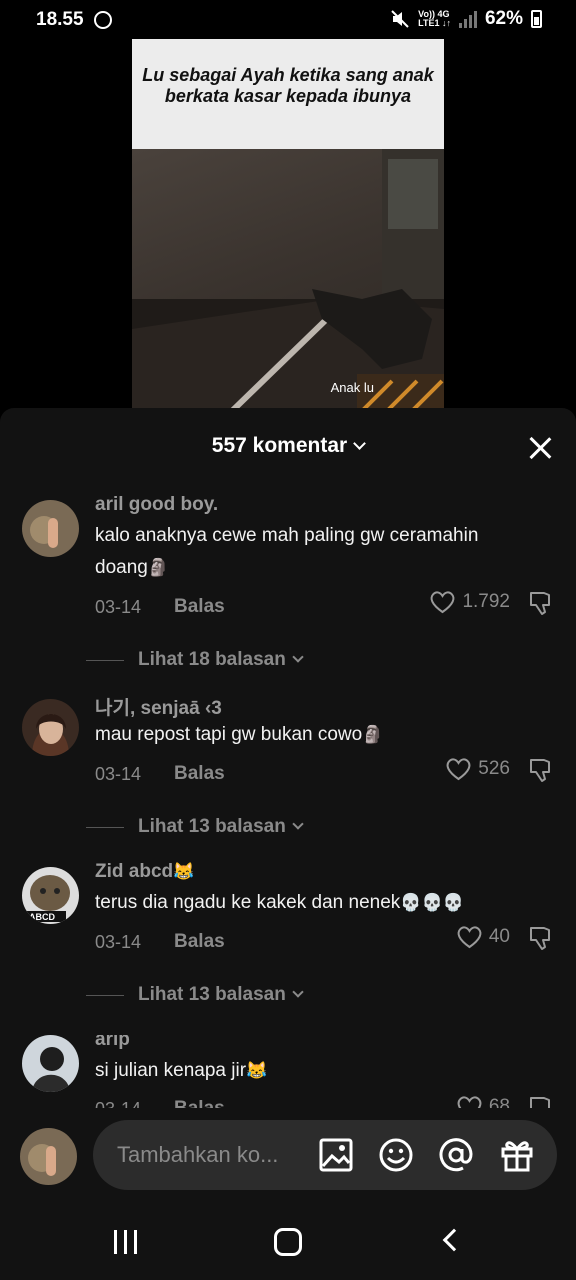 The width and height of the screenshot is (576, 1280). What do you see at coordinates (248, 902) in the screenshot?
I see `comment-body: terus dia ngadu ke kakek dan nenek` at bounding box center [248, 902].